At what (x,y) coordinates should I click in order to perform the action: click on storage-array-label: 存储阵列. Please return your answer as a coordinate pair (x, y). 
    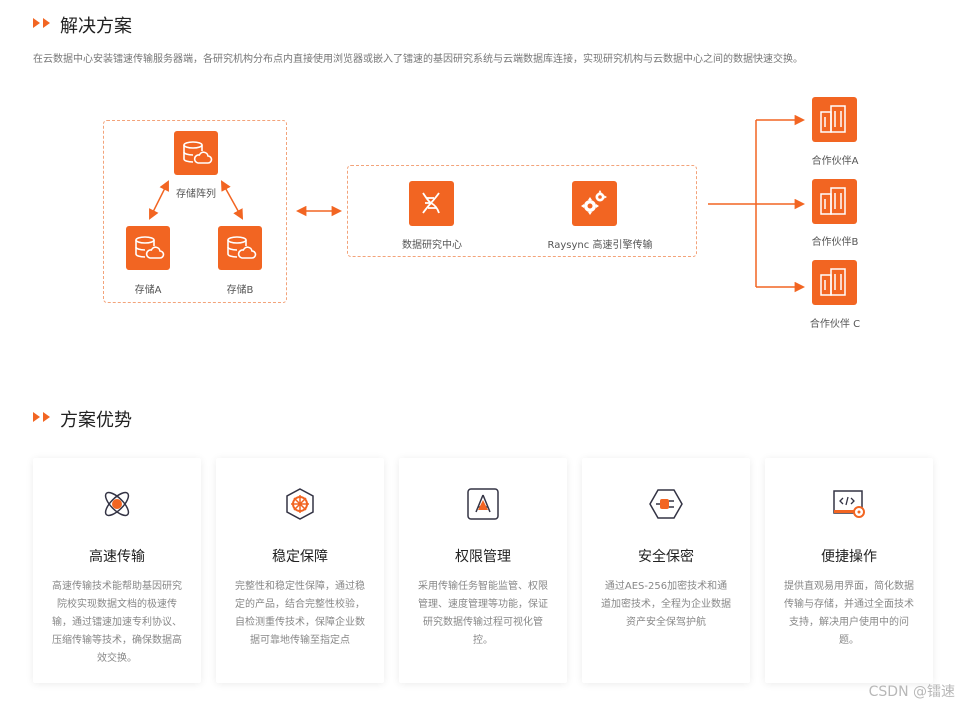
    Looking at the image, I should click on (196, 194).